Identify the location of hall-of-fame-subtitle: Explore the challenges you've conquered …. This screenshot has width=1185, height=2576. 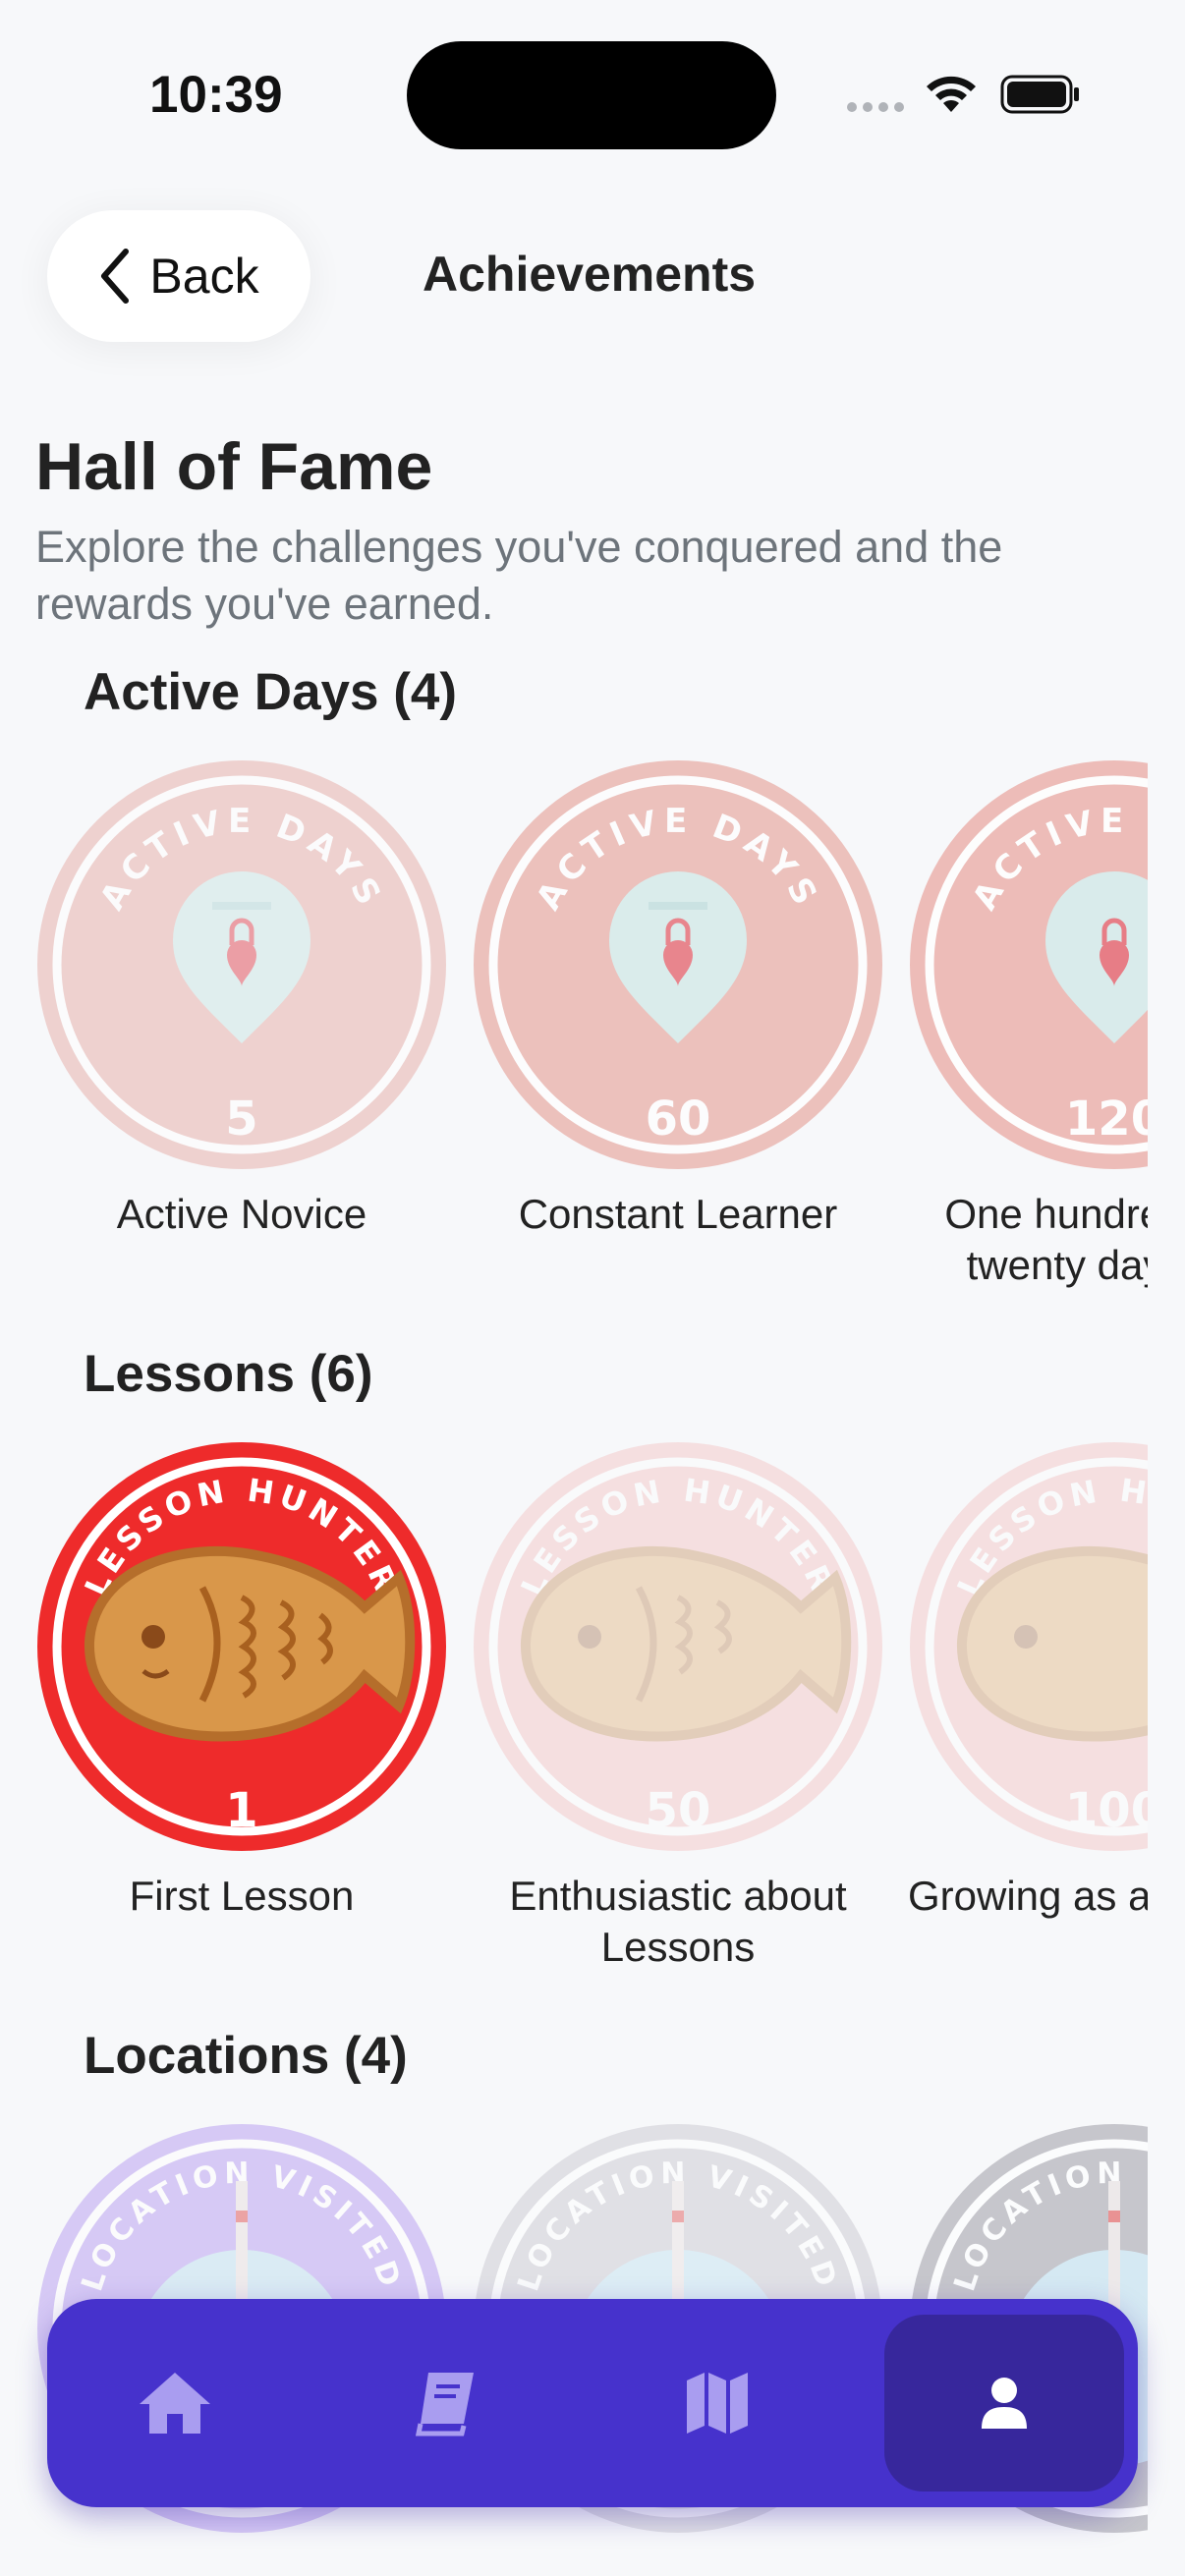
(519, 575).